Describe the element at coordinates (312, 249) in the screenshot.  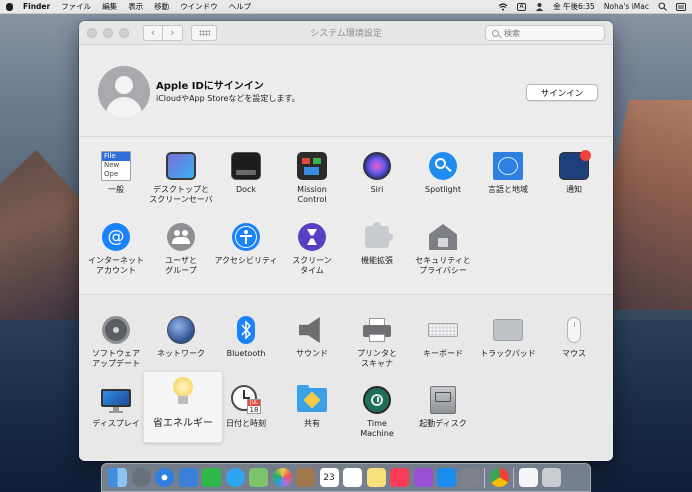
I see `pane-screen-time: スクリーン タイム` at that location.